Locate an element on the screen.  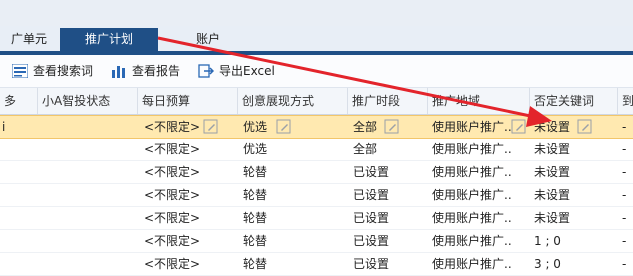
export-excel-button: 导出Excel is located at coordinates (236, 71).